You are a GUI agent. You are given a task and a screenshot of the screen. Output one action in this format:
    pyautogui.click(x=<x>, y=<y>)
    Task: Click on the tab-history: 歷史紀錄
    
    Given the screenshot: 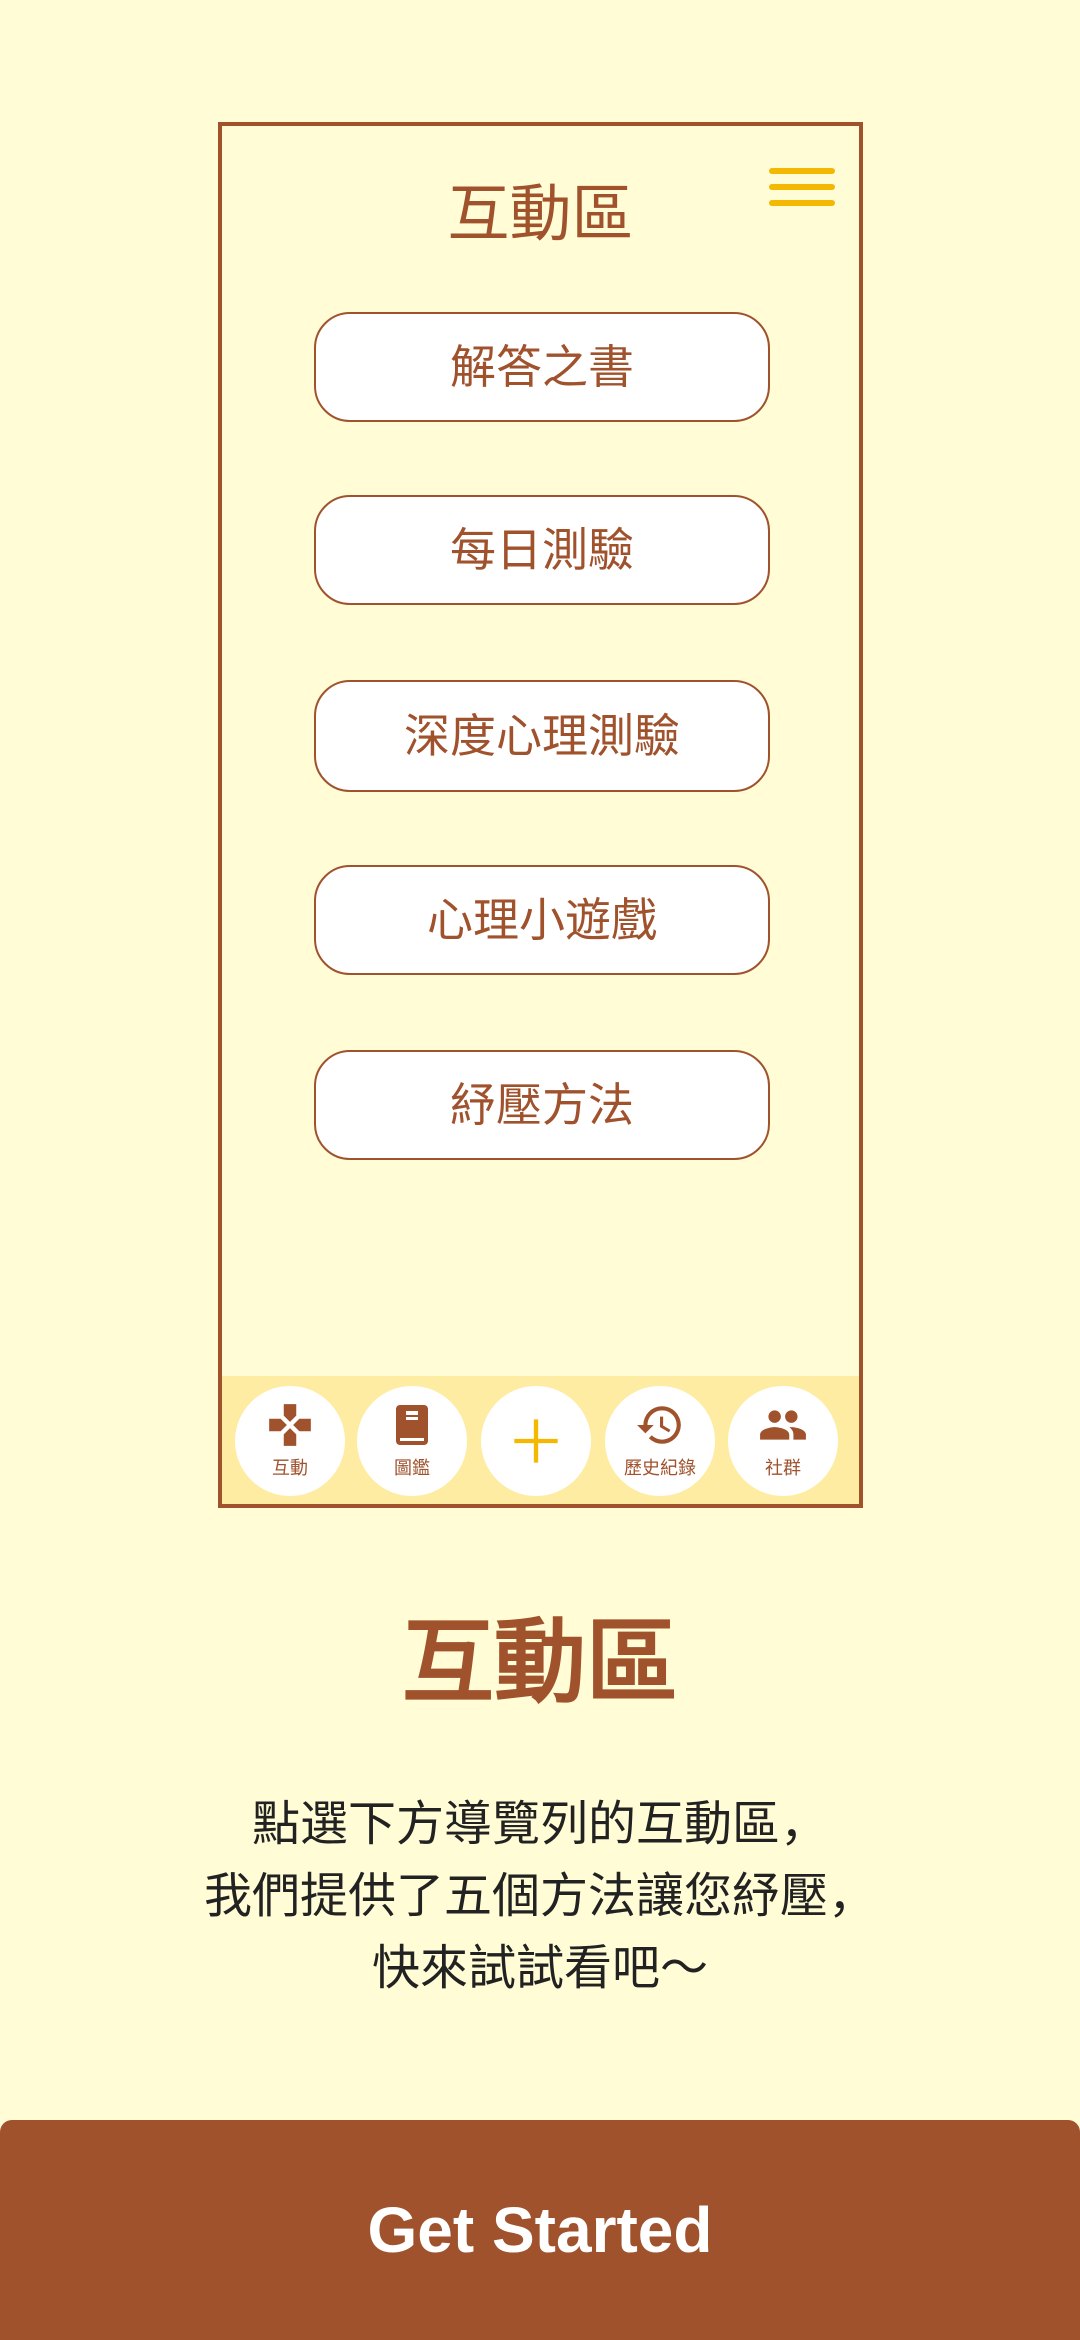 What is the action you would take?
    pyautogui.click(x=660, y=1441)
    